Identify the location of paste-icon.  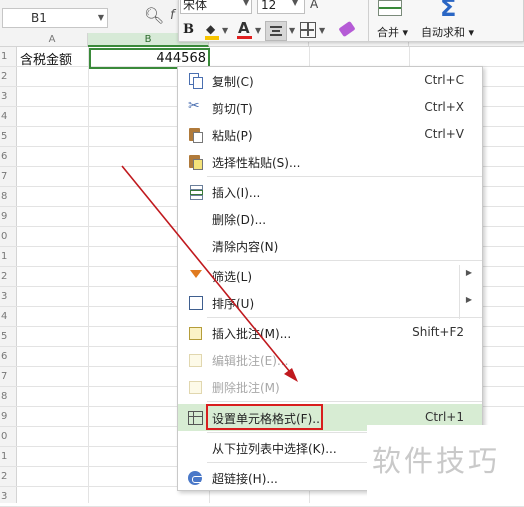
(195, 135).